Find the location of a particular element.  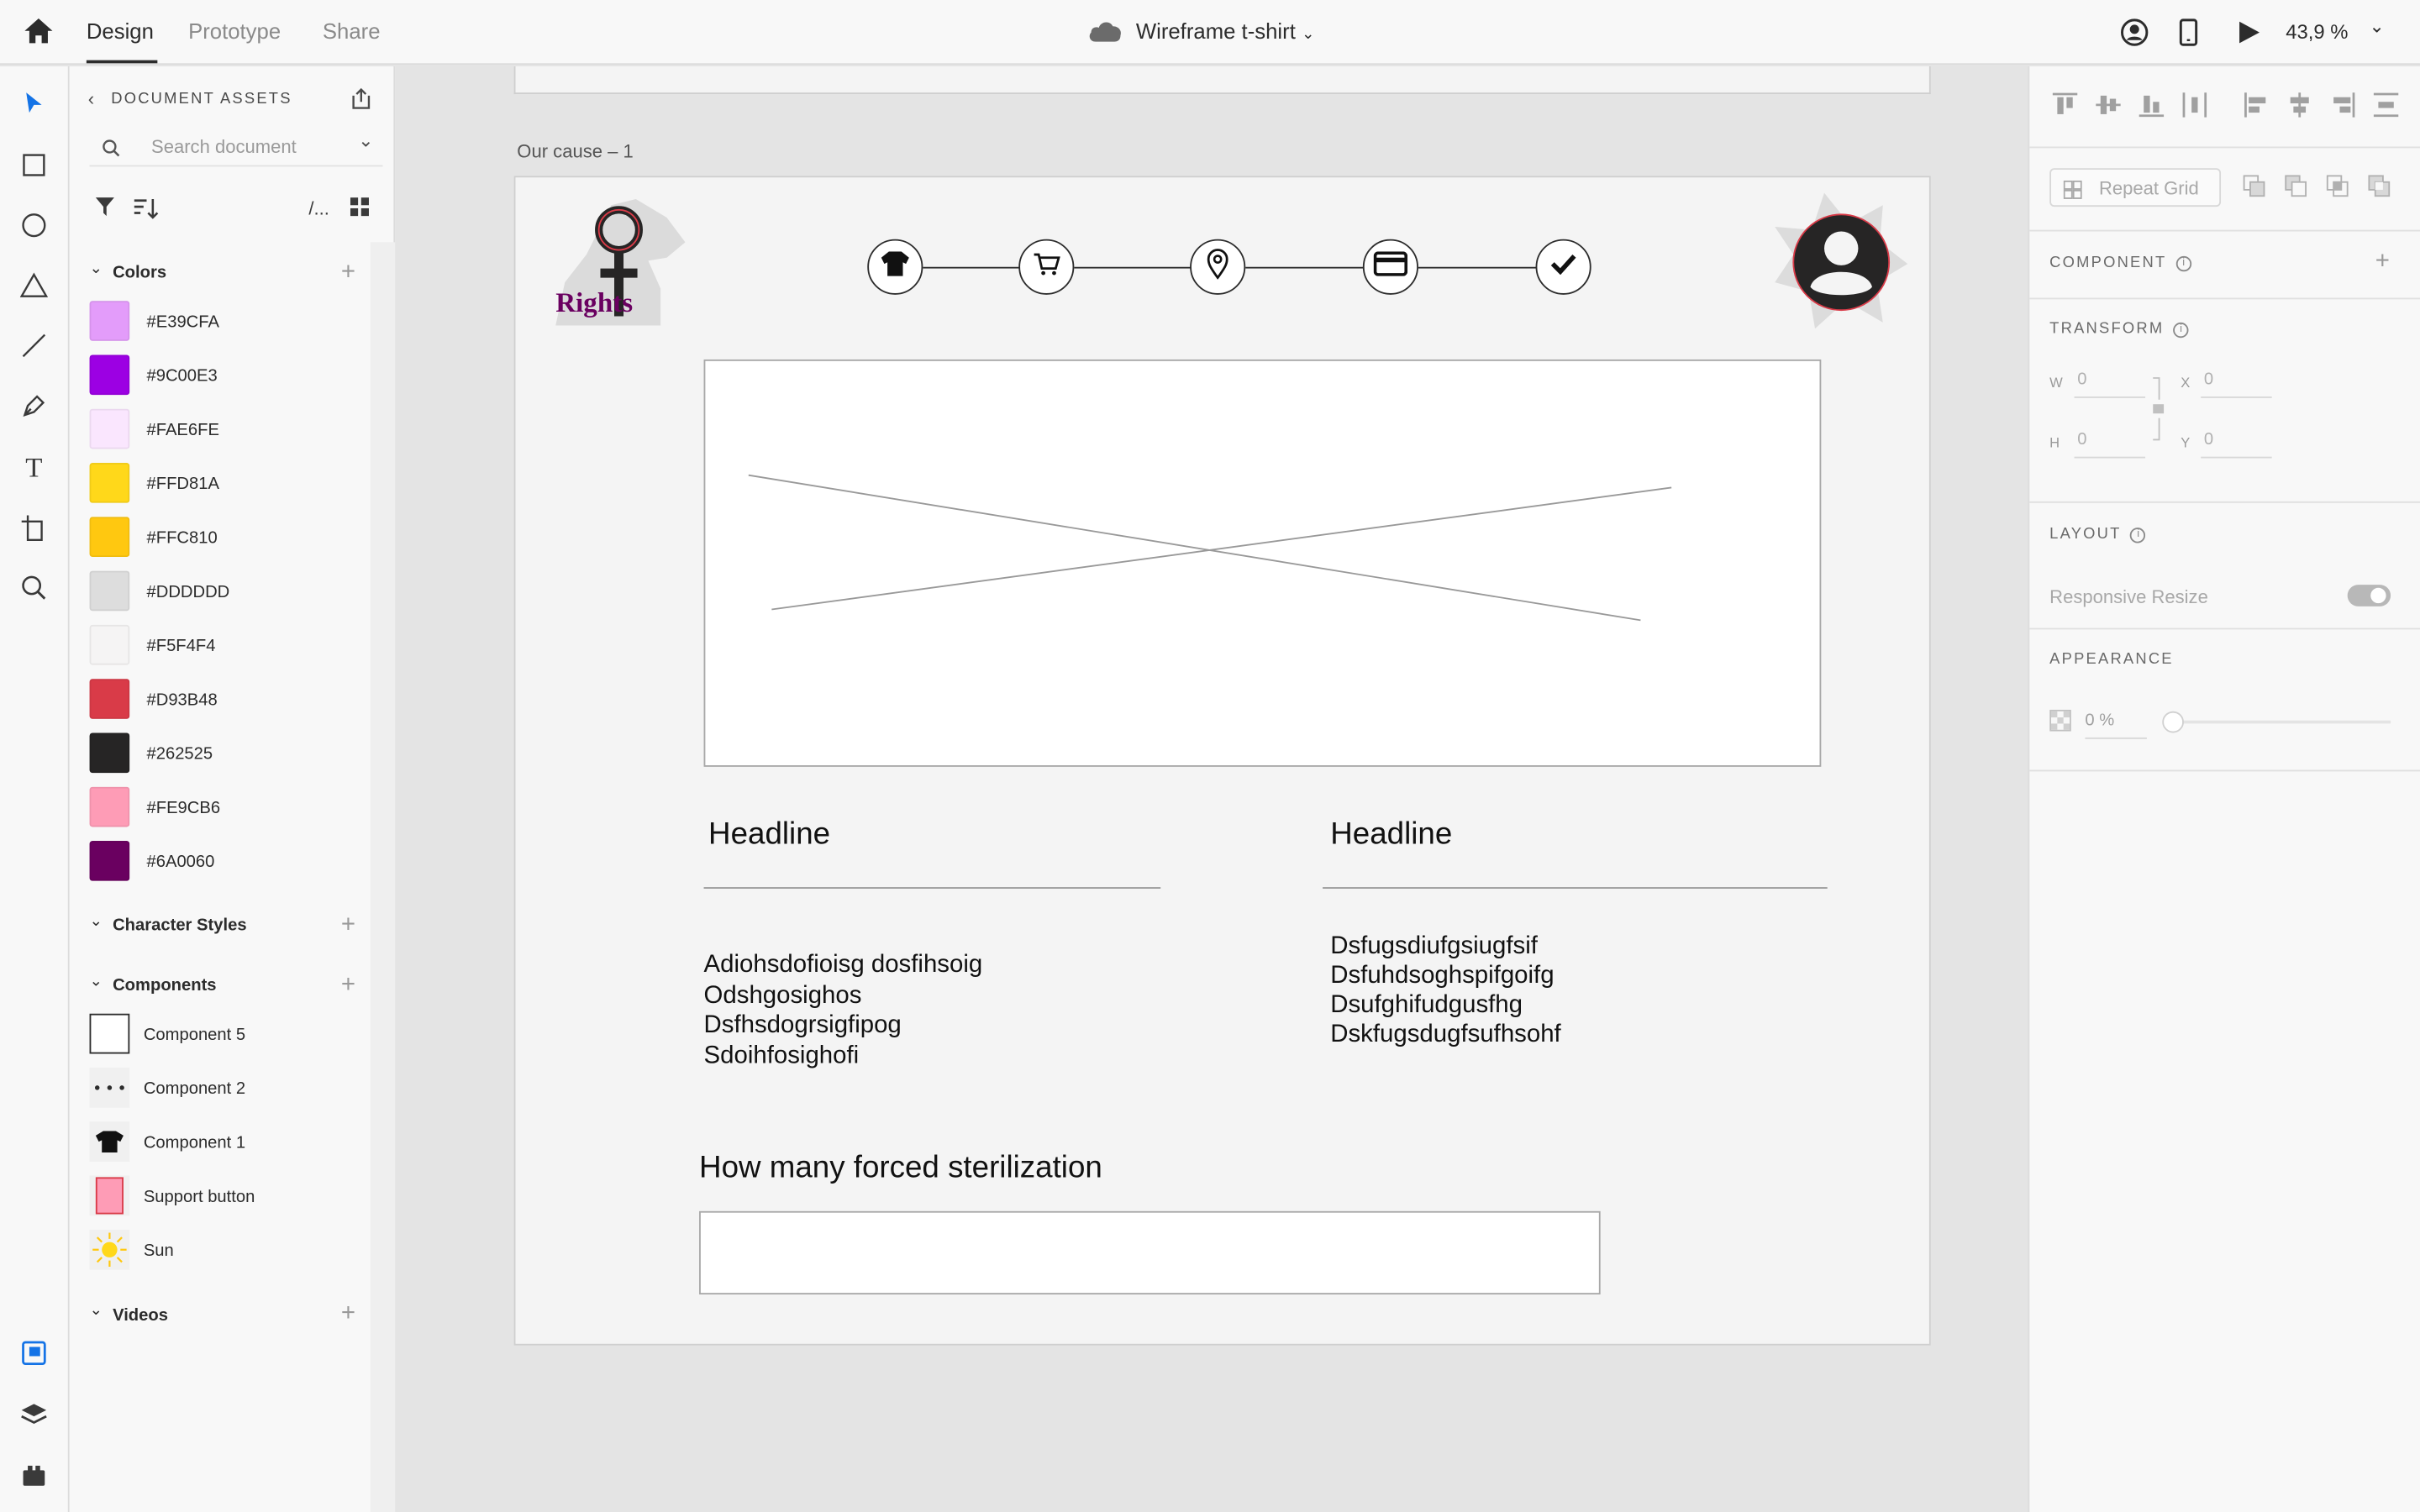

x-field: 0 is located at coordinates (2236, 384).